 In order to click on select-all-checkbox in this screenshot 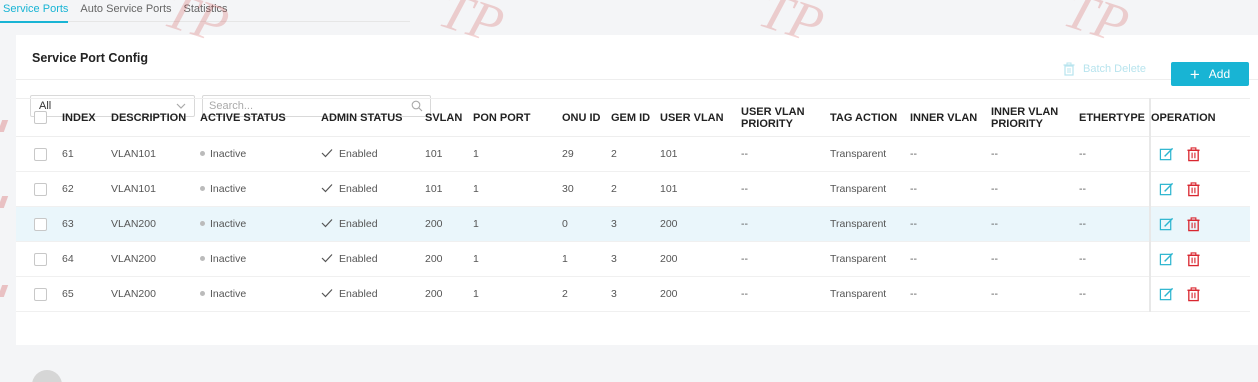, I will do `click(40, 117)`.